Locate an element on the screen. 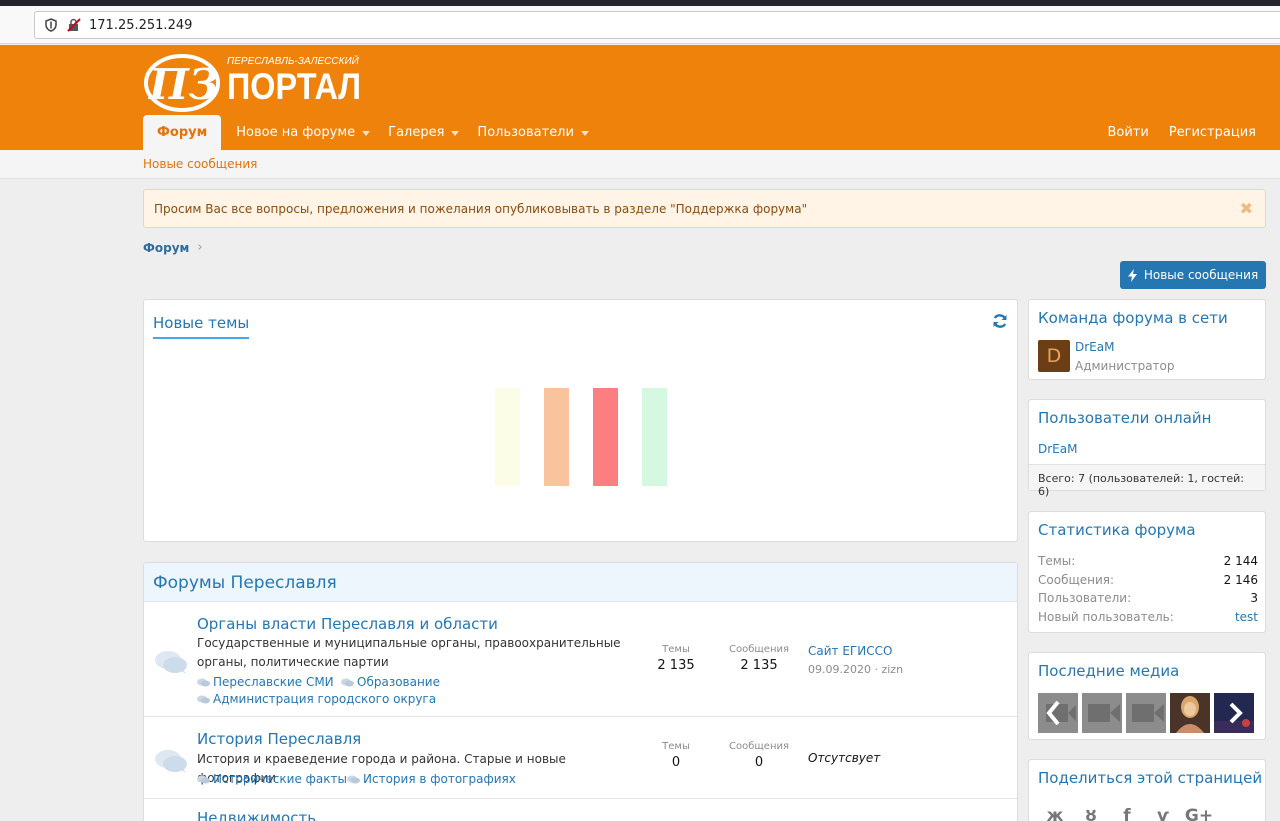  online-total: Всего: 7 (пользователей: 1, гостей: 6) is located at coordinates (1147, 481).